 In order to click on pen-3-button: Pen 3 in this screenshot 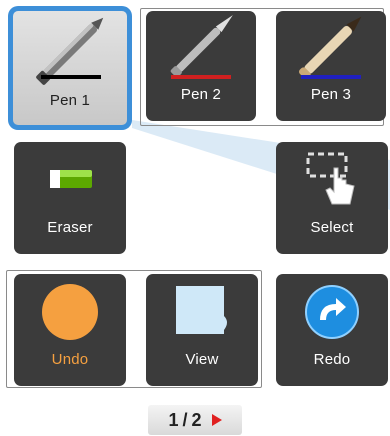, I will do `click(331, 66)`.